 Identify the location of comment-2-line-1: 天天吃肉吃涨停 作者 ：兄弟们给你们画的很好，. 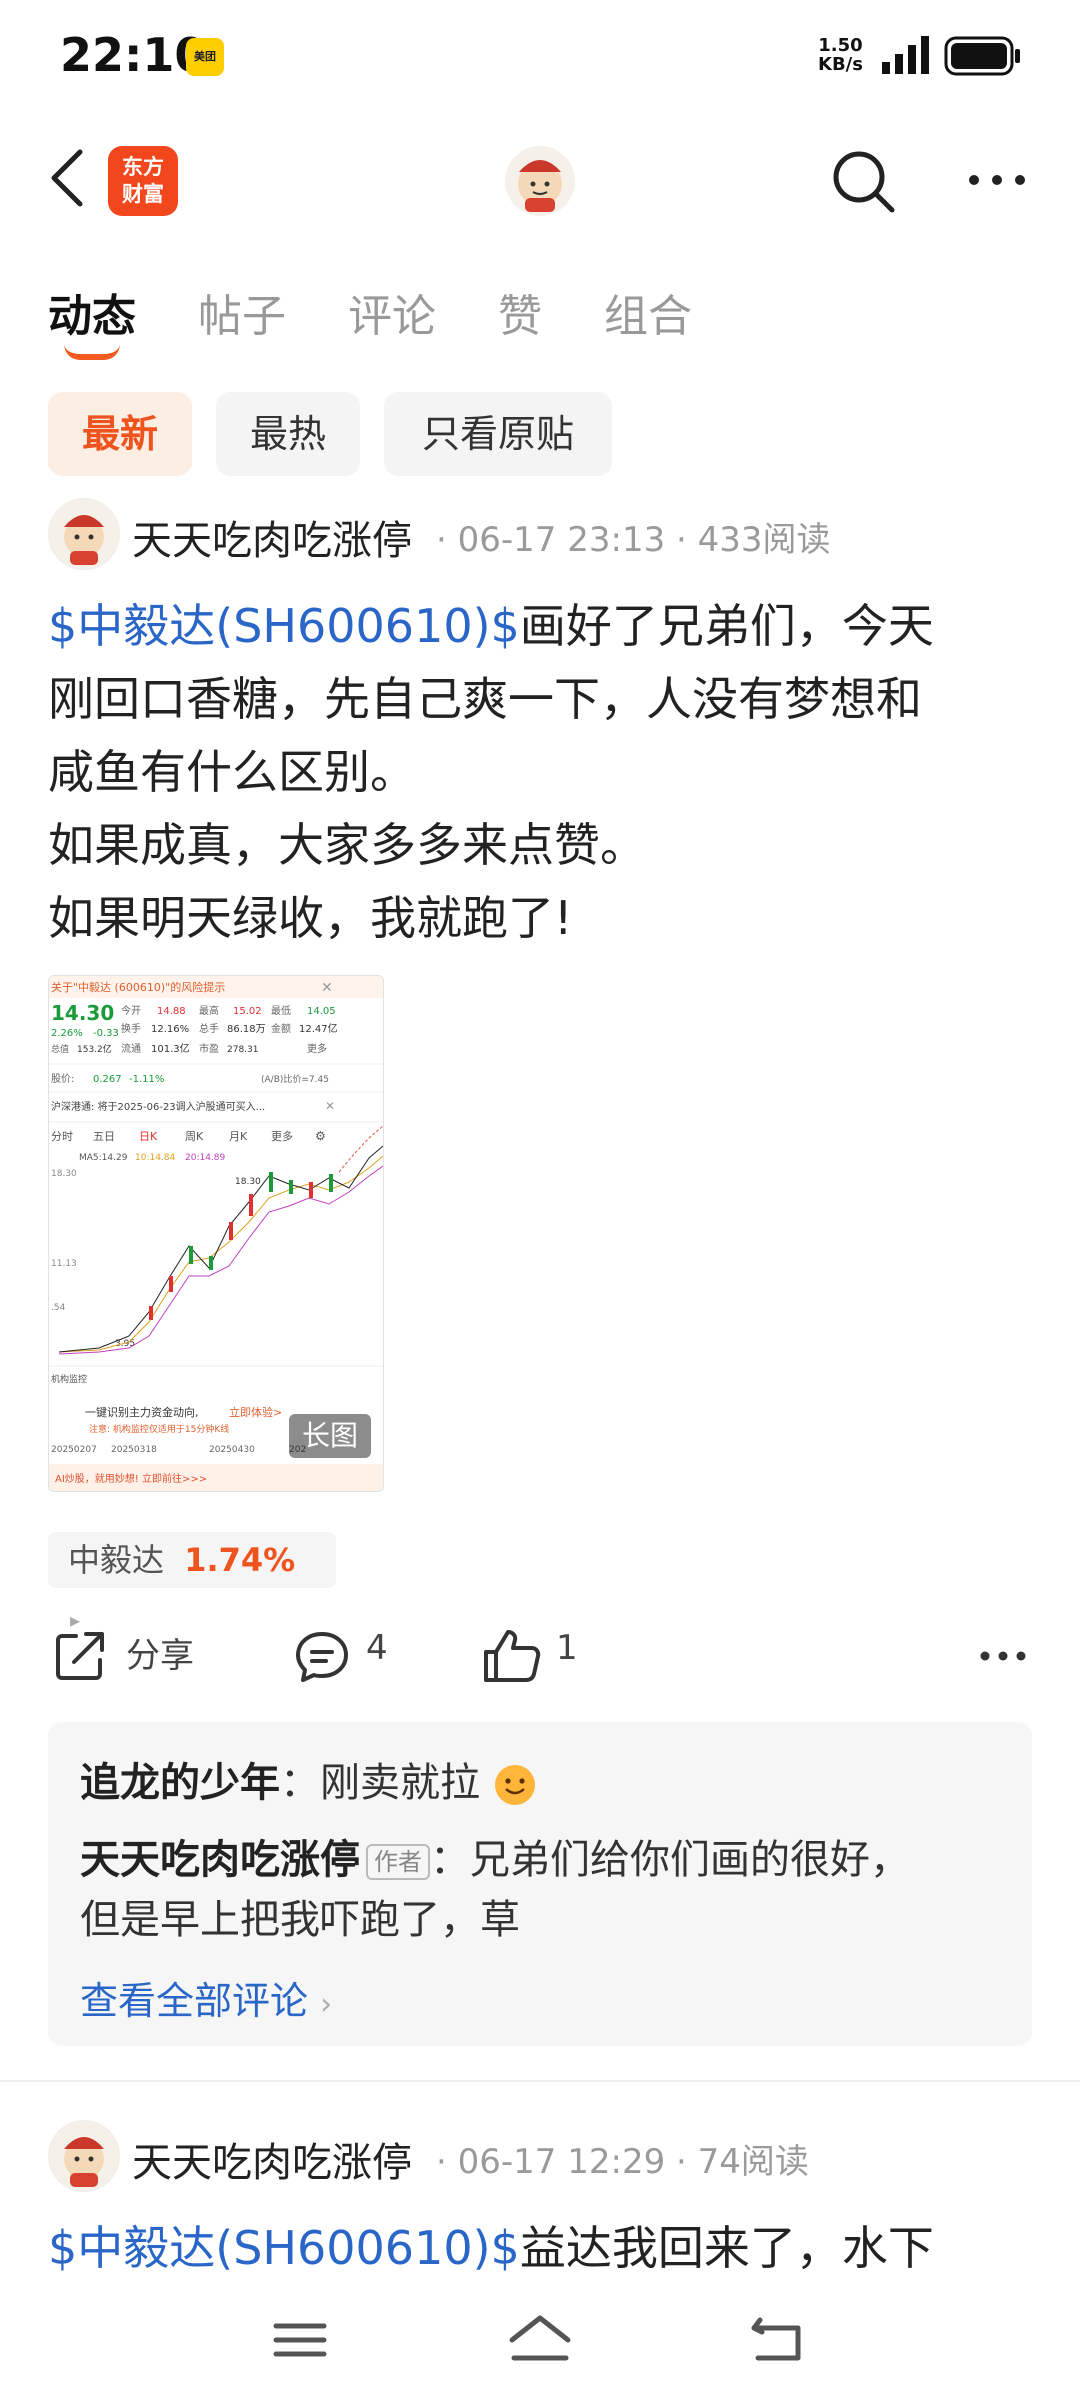
(495, 1860).